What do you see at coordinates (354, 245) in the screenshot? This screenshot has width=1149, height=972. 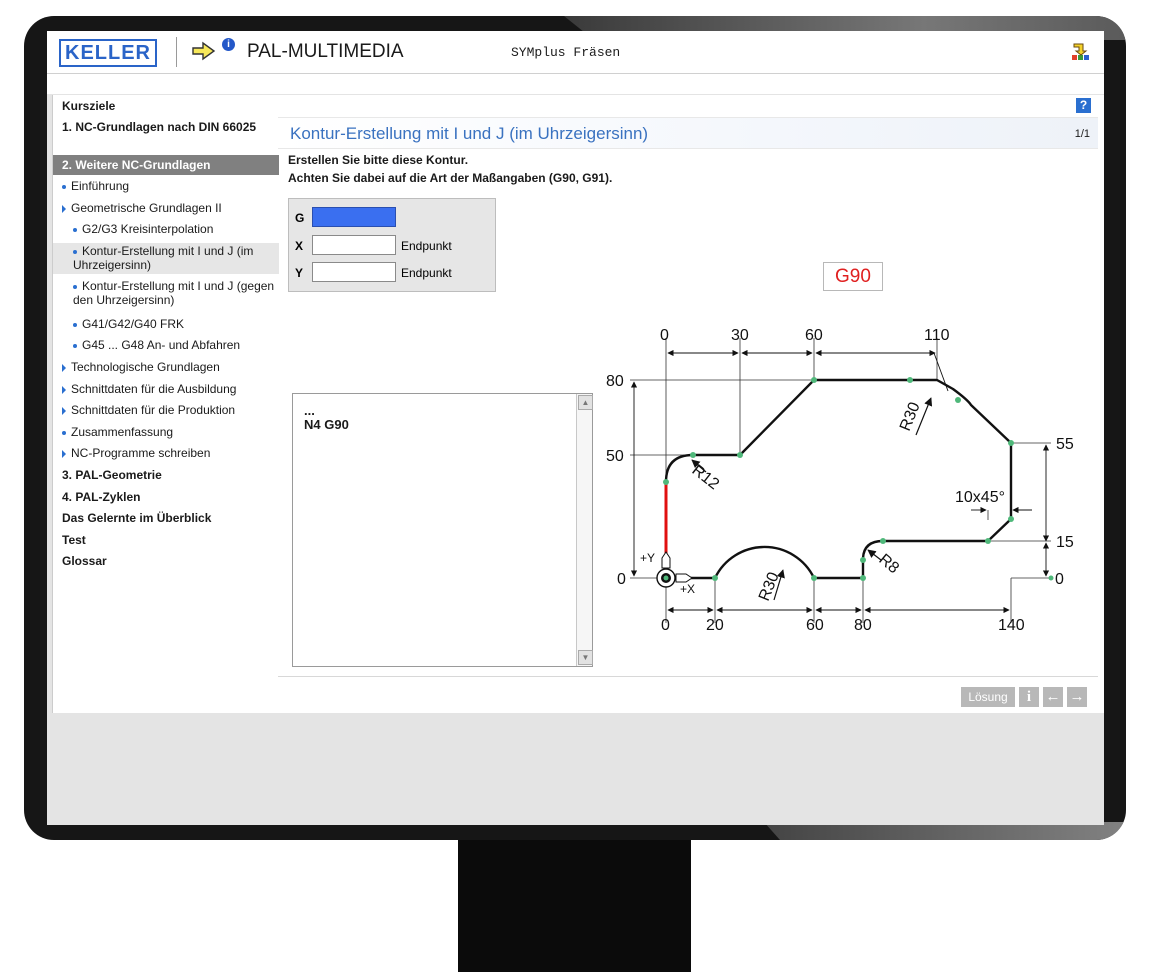 I see `x-input` at bounding box center [354, 245].